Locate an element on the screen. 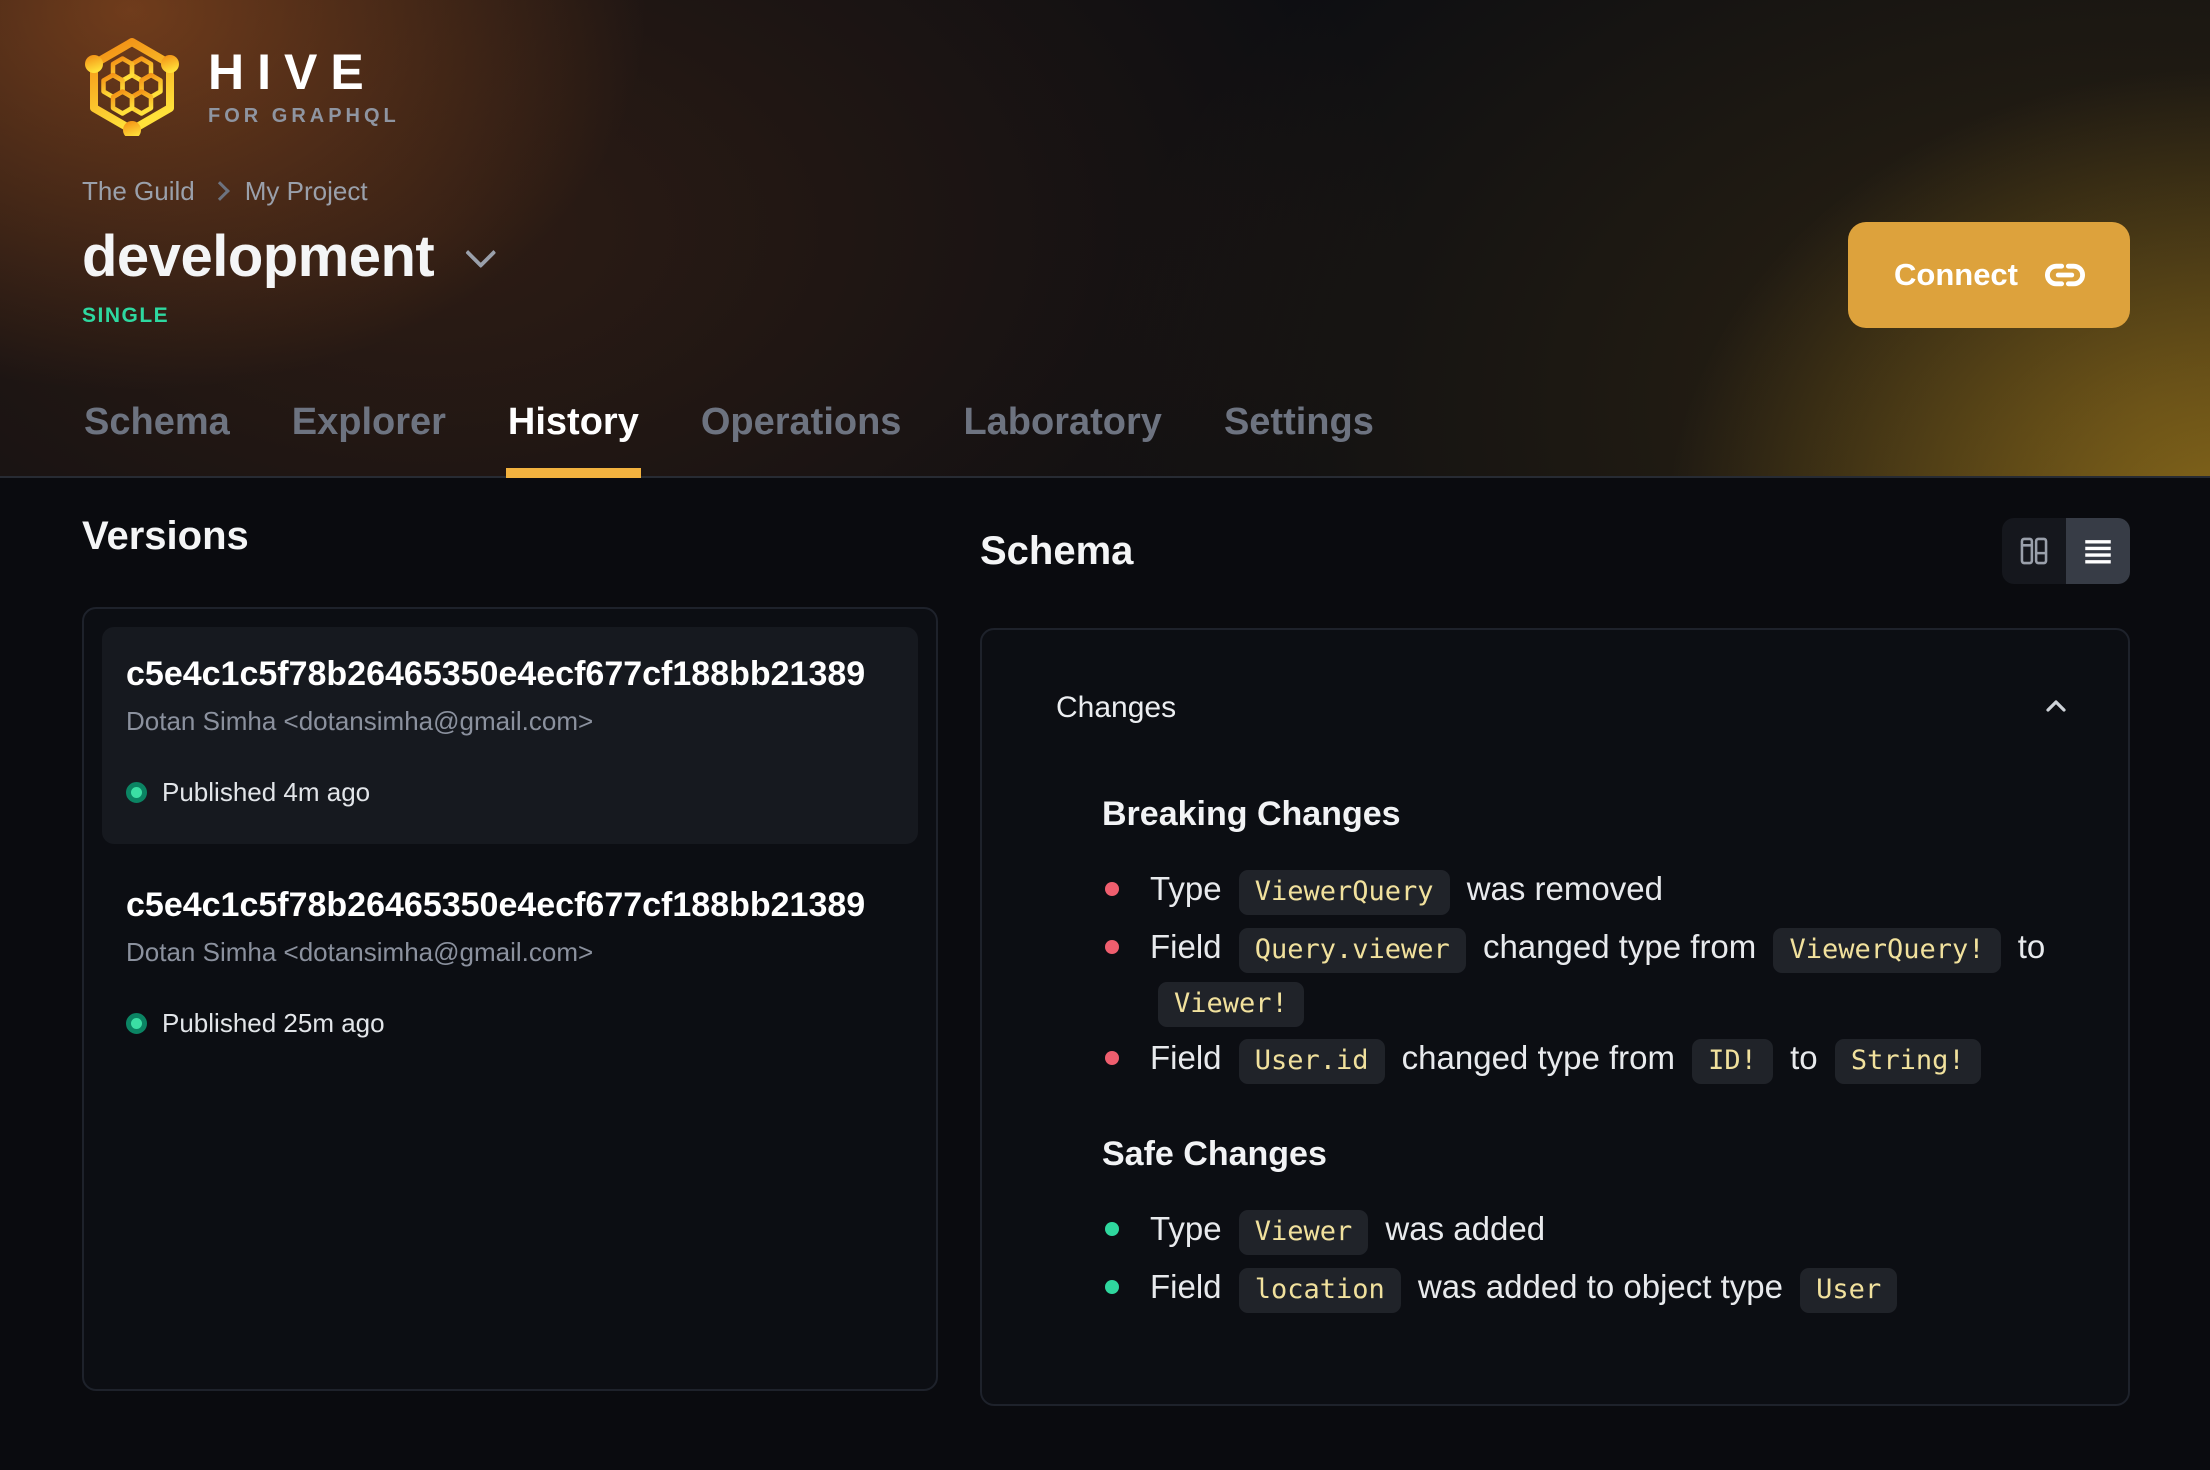  connect-button-label: Connect is located at coordinates (1956, 274).